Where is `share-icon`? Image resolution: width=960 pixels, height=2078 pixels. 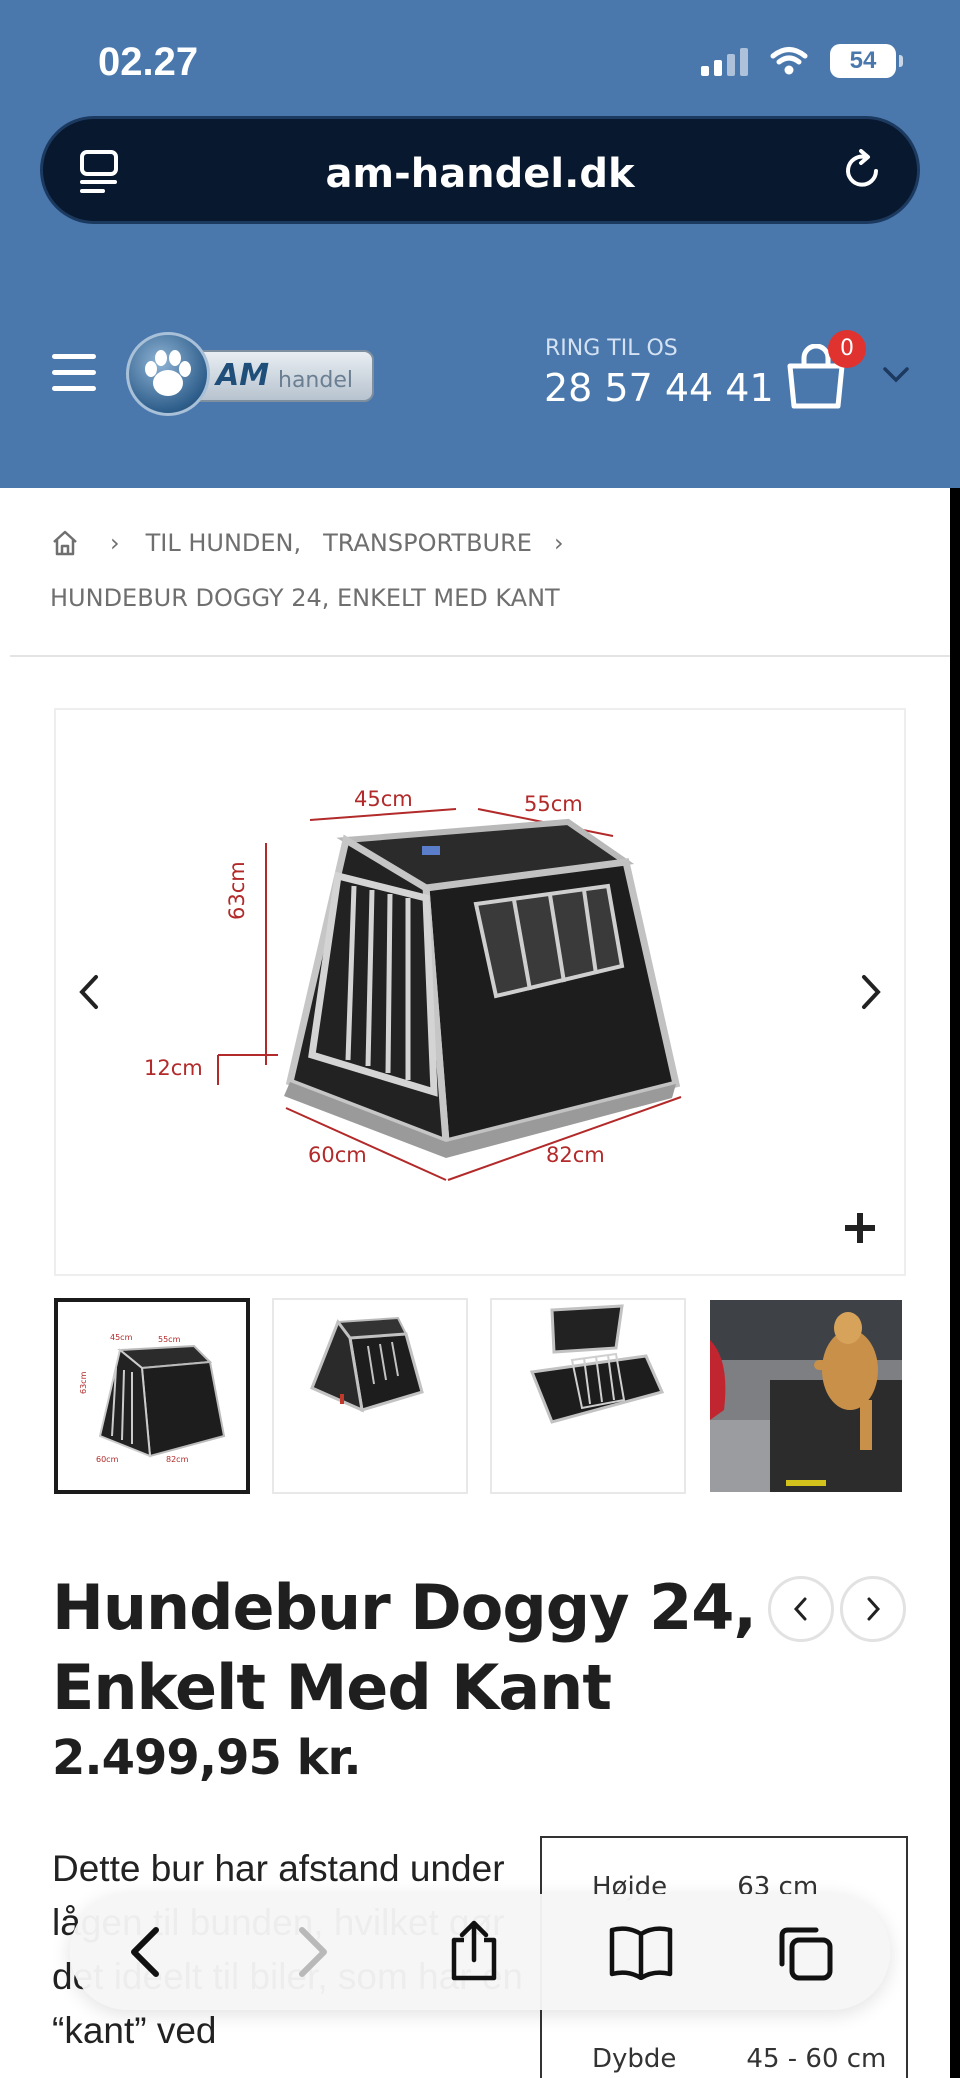 share-icon is located at coordinates (474, 1951).